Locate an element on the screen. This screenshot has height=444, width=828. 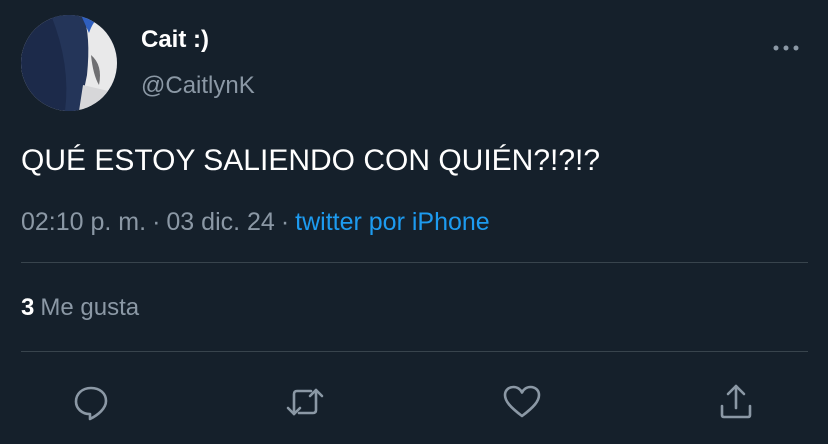
like-button is located at coordinates (522, 402).